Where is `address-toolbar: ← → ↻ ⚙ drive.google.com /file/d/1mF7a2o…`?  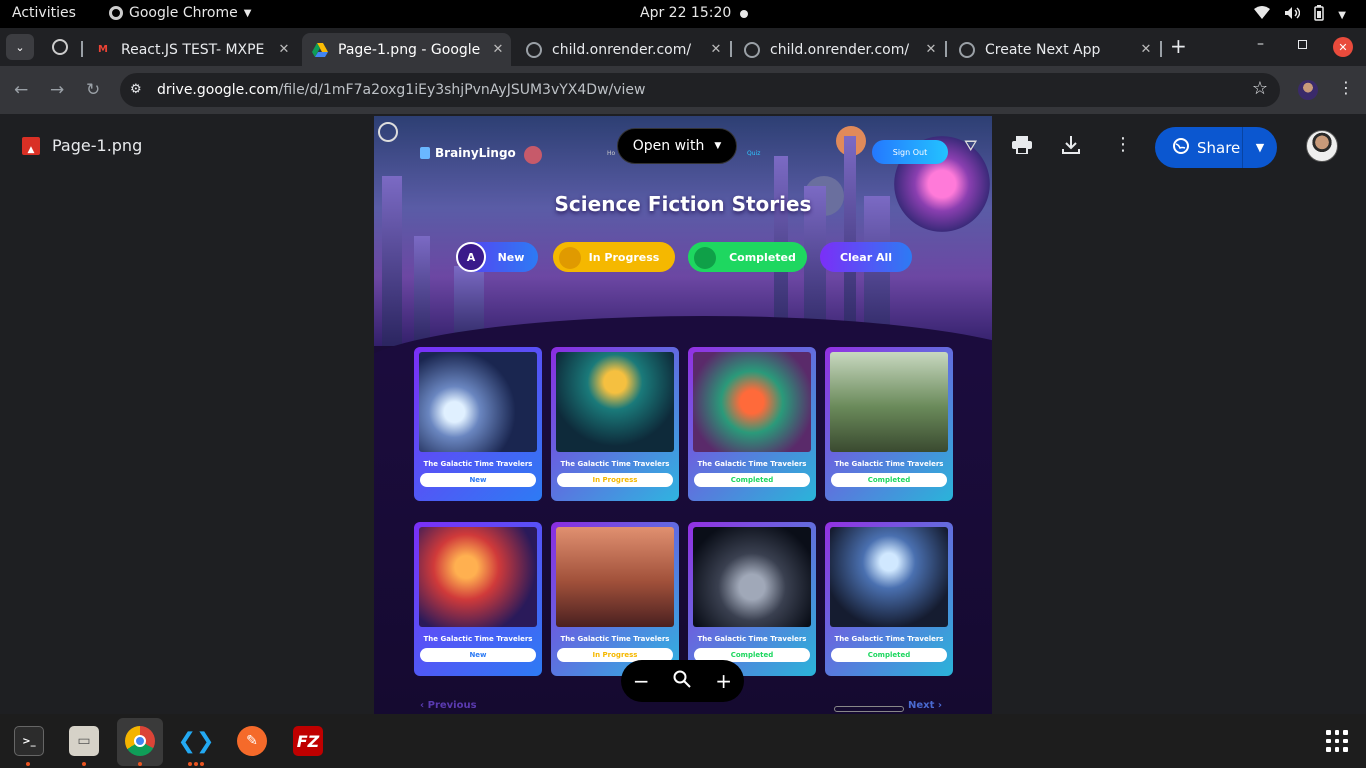
address-toolbar: ← → ↻ ⚙ drive.google.com /file/d/1mF7a2o… is located at coordinates (683, 90).